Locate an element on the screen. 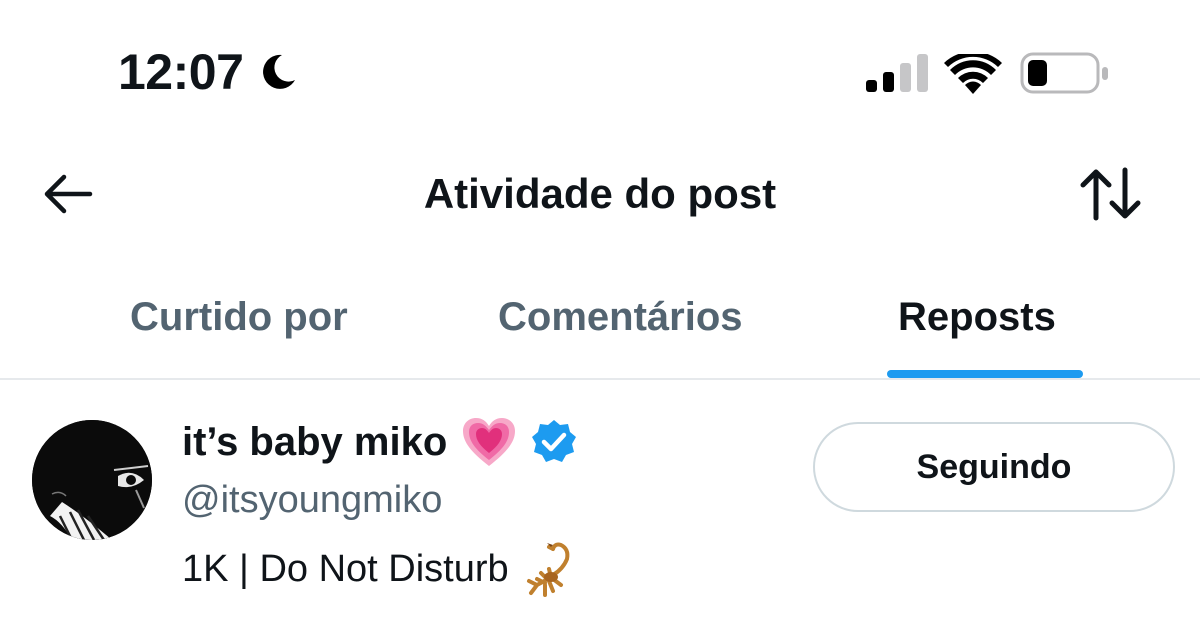  following-button: Seguindo is located at coordinates (994, 467).